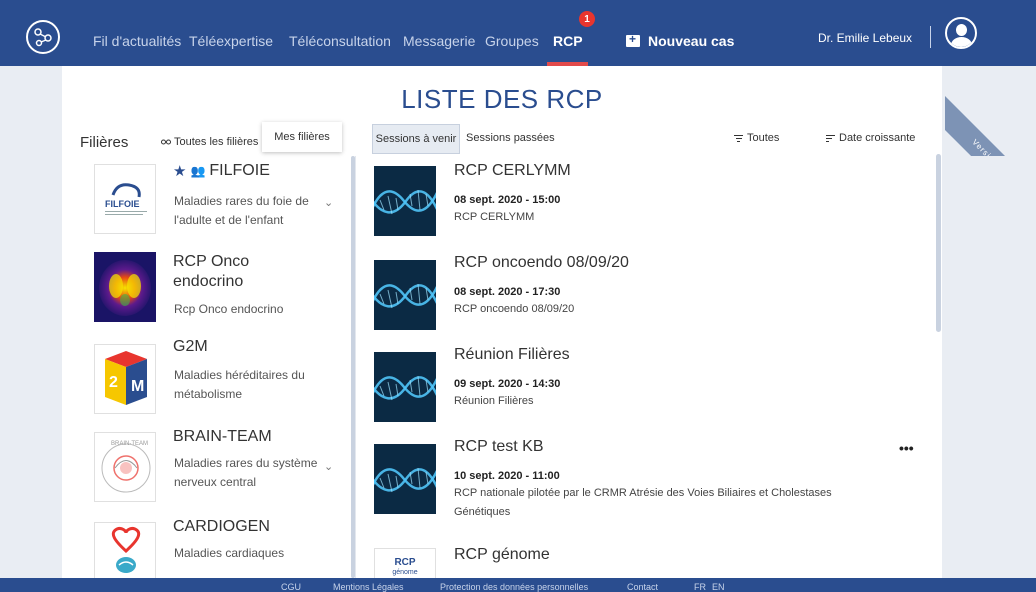  Describe the element at coordinates (43, 37) in the screenshot. I see `app-logo-icon` at that location.